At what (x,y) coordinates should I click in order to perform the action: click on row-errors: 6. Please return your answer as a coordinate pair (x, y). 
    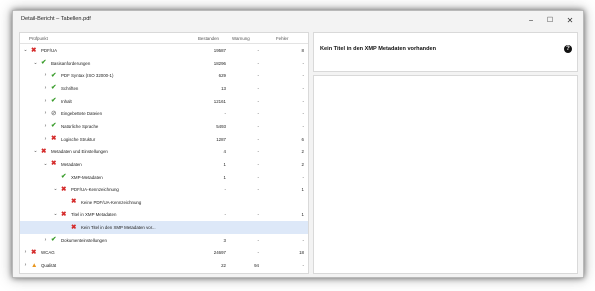
    Looking at the image, I should click on (302, 139).